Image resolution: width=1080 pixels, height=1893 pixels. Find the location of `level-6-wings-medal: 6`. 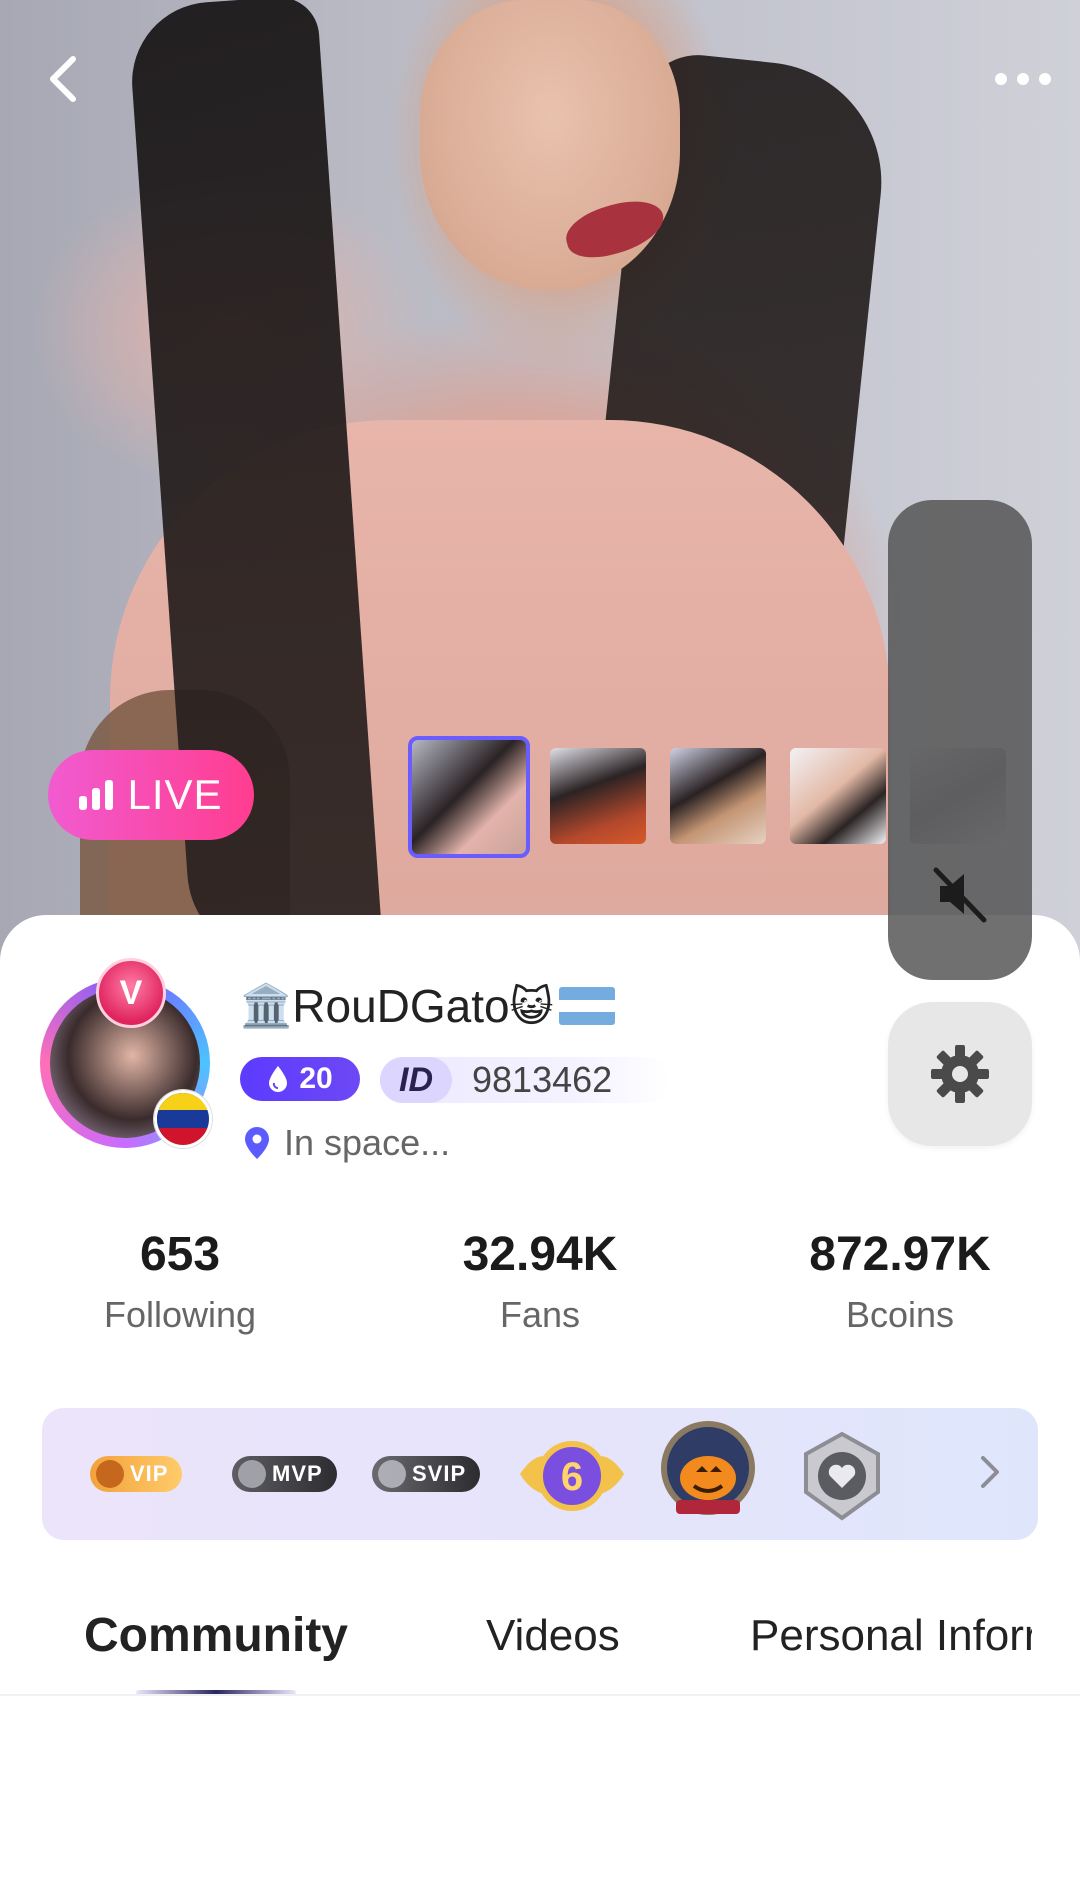

level-6-wings-medal: 6 is located at coordinates (572, 1474).